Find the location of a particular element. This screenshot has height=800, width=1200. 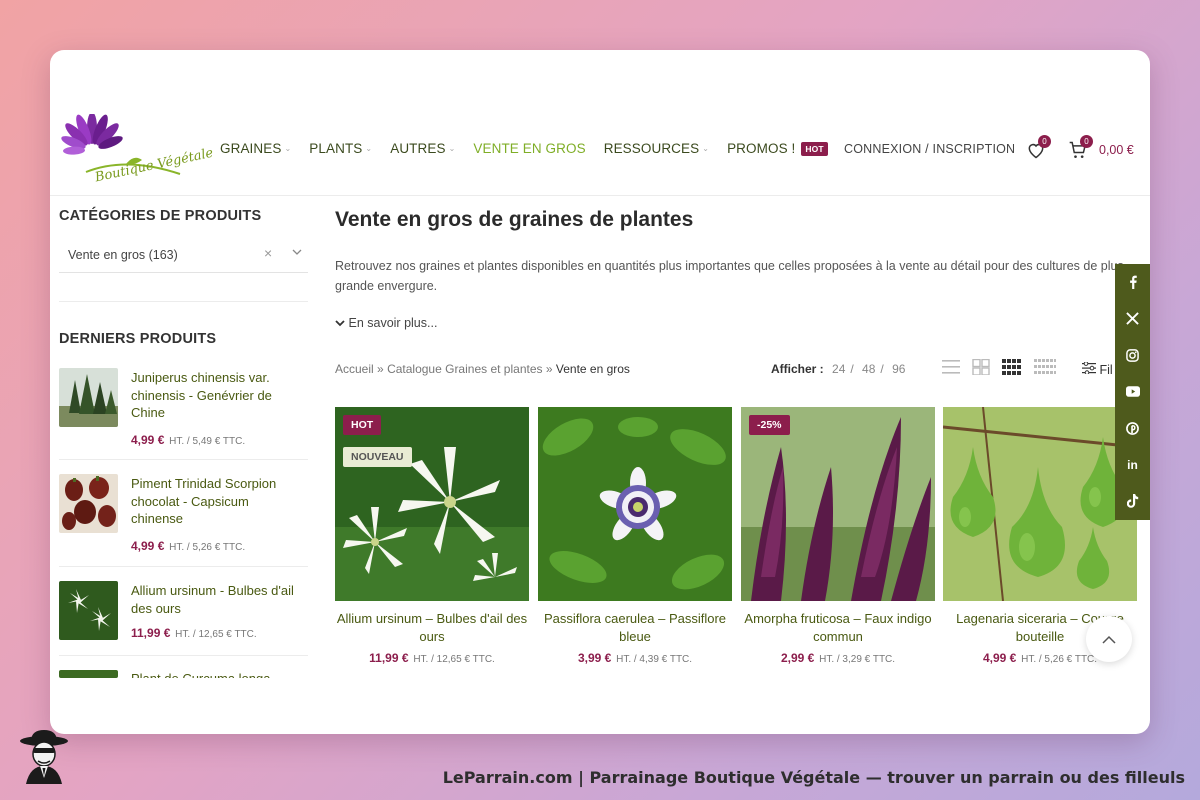

mascot-logo is located at coordinates (44, 756).